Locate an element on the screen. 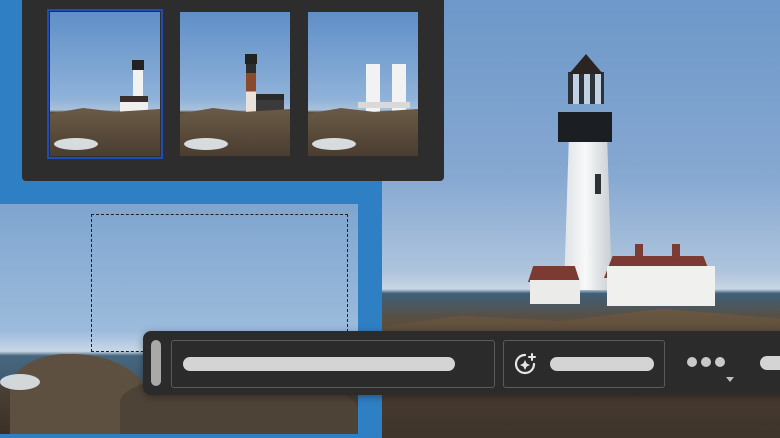  more-options-button is located at coordinates (709, 363).